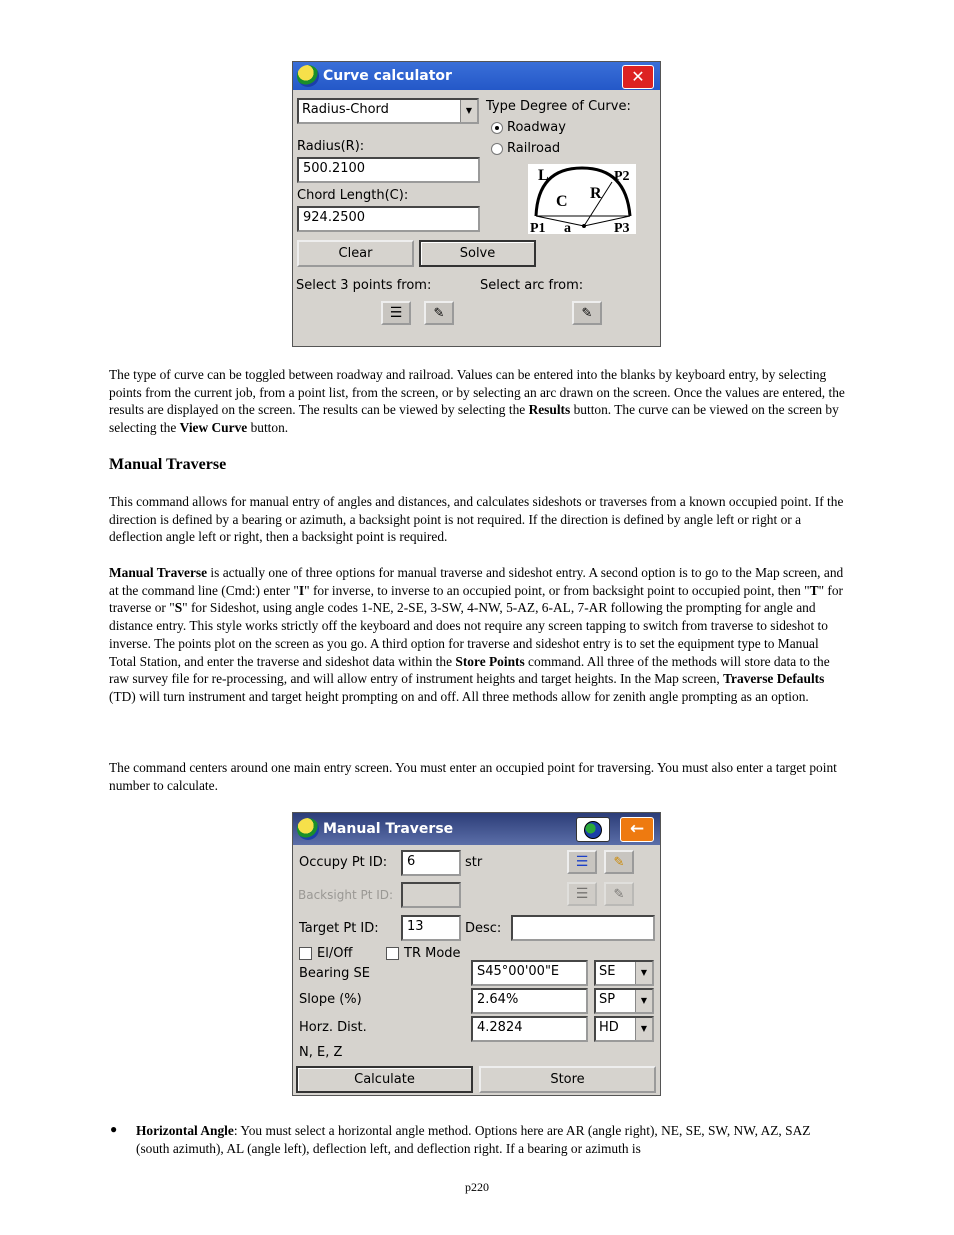  What do you see at coordinates (333, 1027) in the screenshot?
I see `horz-dist-label: Horz. Dist.` at bounding box center [333, 1027].